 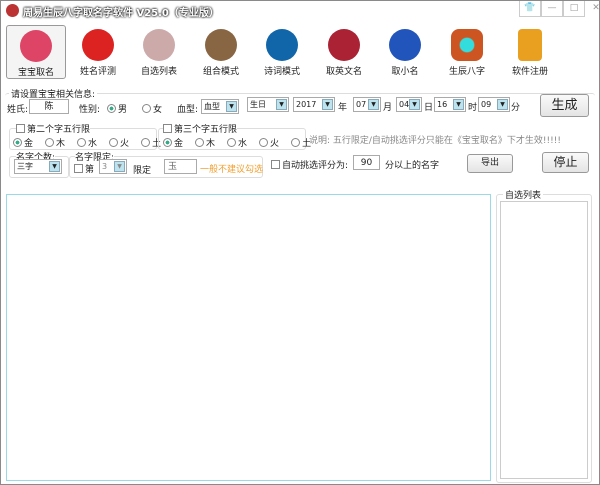 What do you see at coordinates (516, 108) in the screenshot?
I see `minute-unit: 分` at bounding box center [516, 108].